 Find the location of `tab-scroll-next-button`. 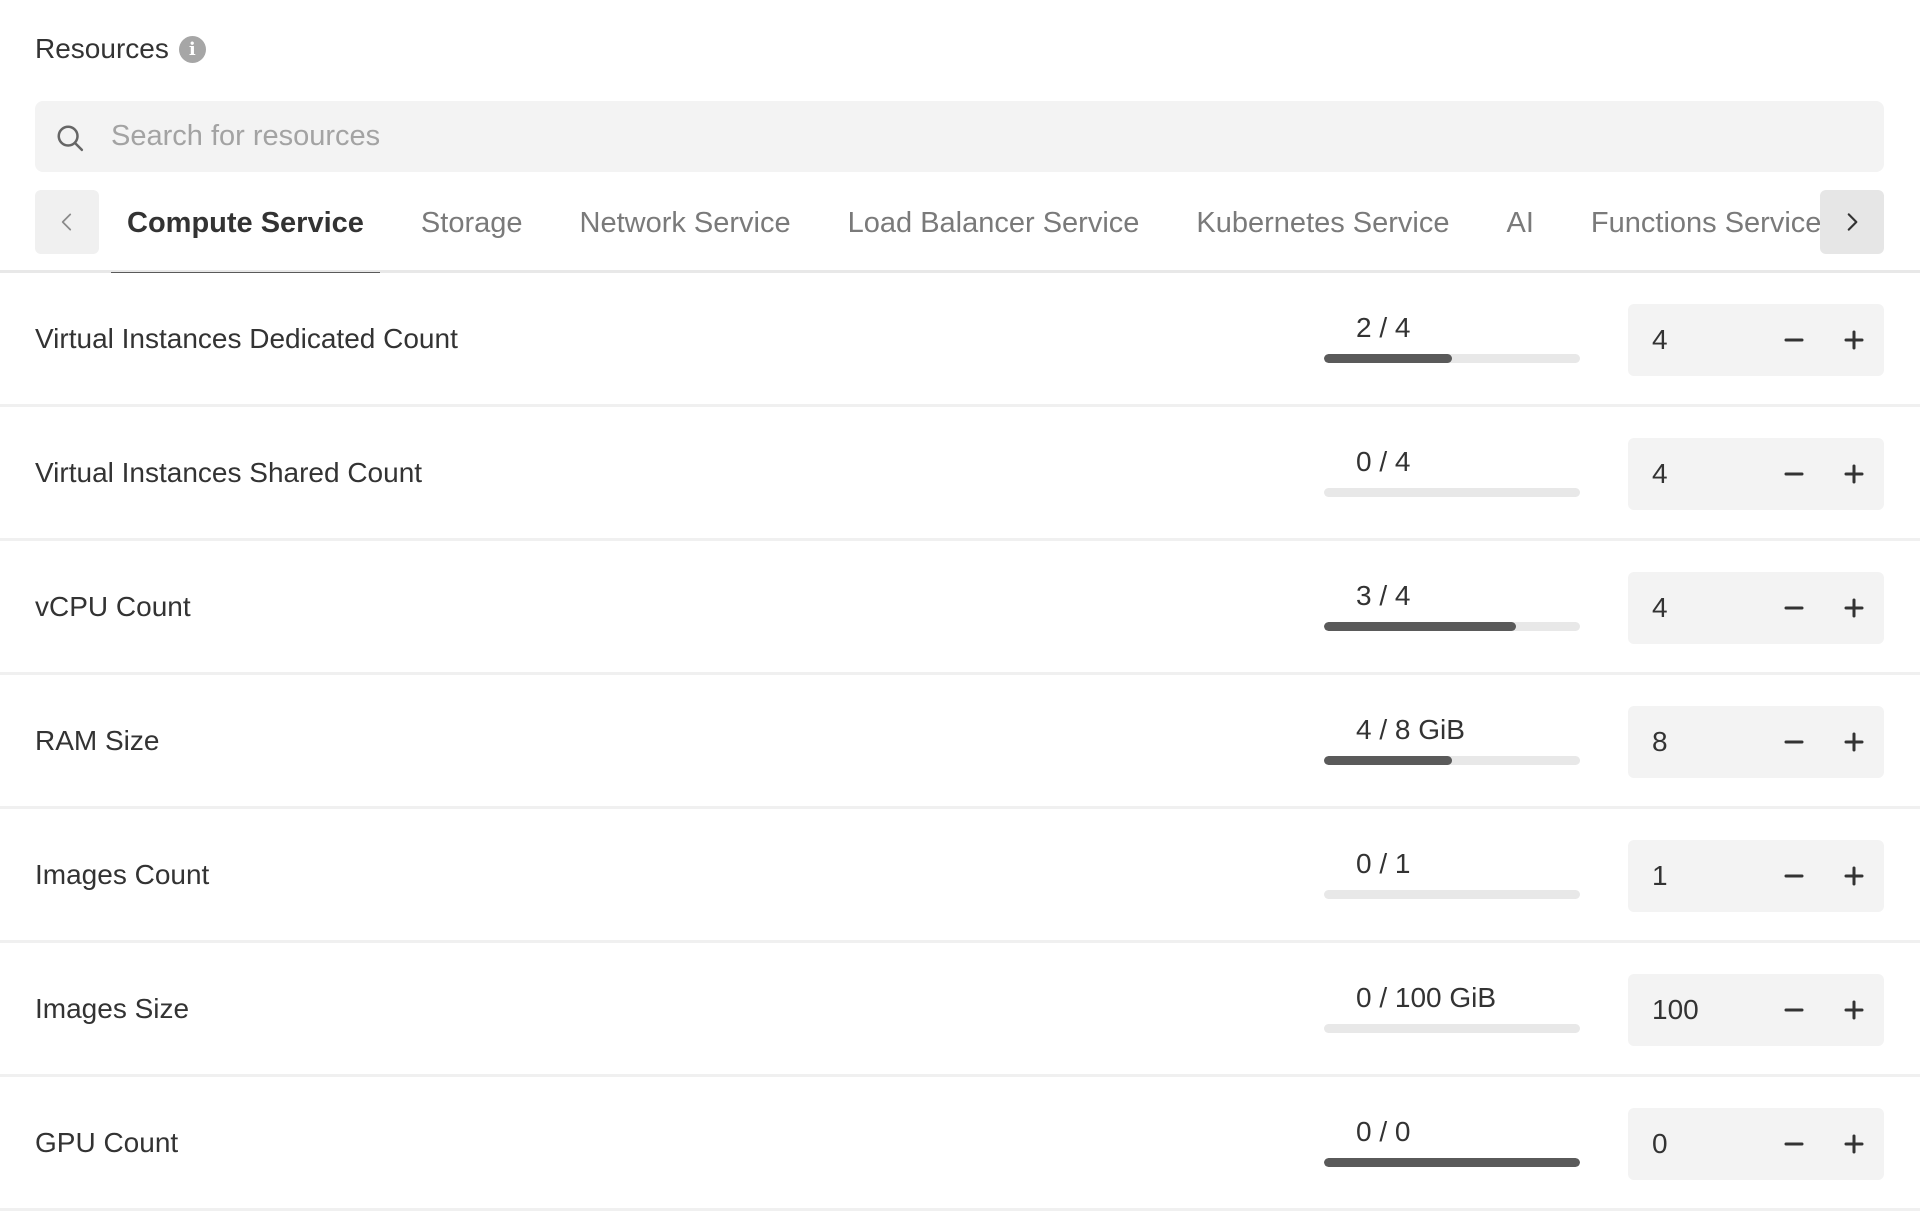

tab-scroll-next-button is located at coordinates (1852, 222).